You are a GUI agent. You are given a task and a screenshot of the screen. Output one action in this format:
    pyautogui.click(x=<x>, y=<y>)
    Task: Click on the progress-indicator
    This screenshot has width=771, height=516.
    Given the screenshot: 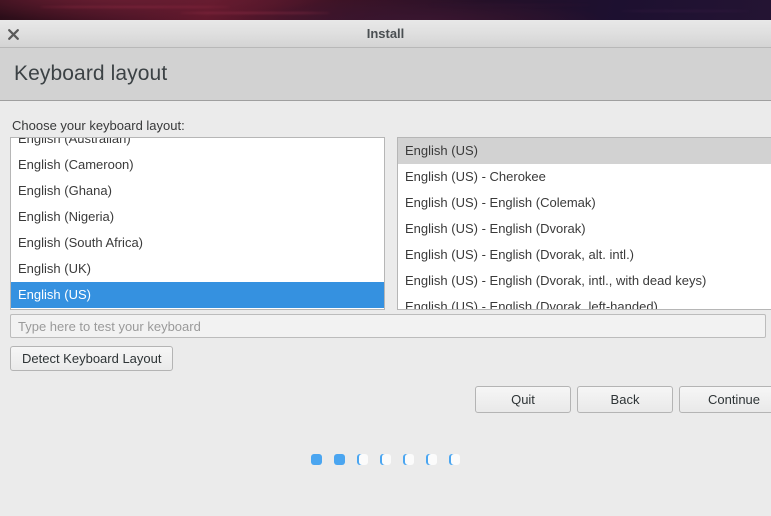 What is the action you would take?
    pyautogui.click(x=385, y=459)
    